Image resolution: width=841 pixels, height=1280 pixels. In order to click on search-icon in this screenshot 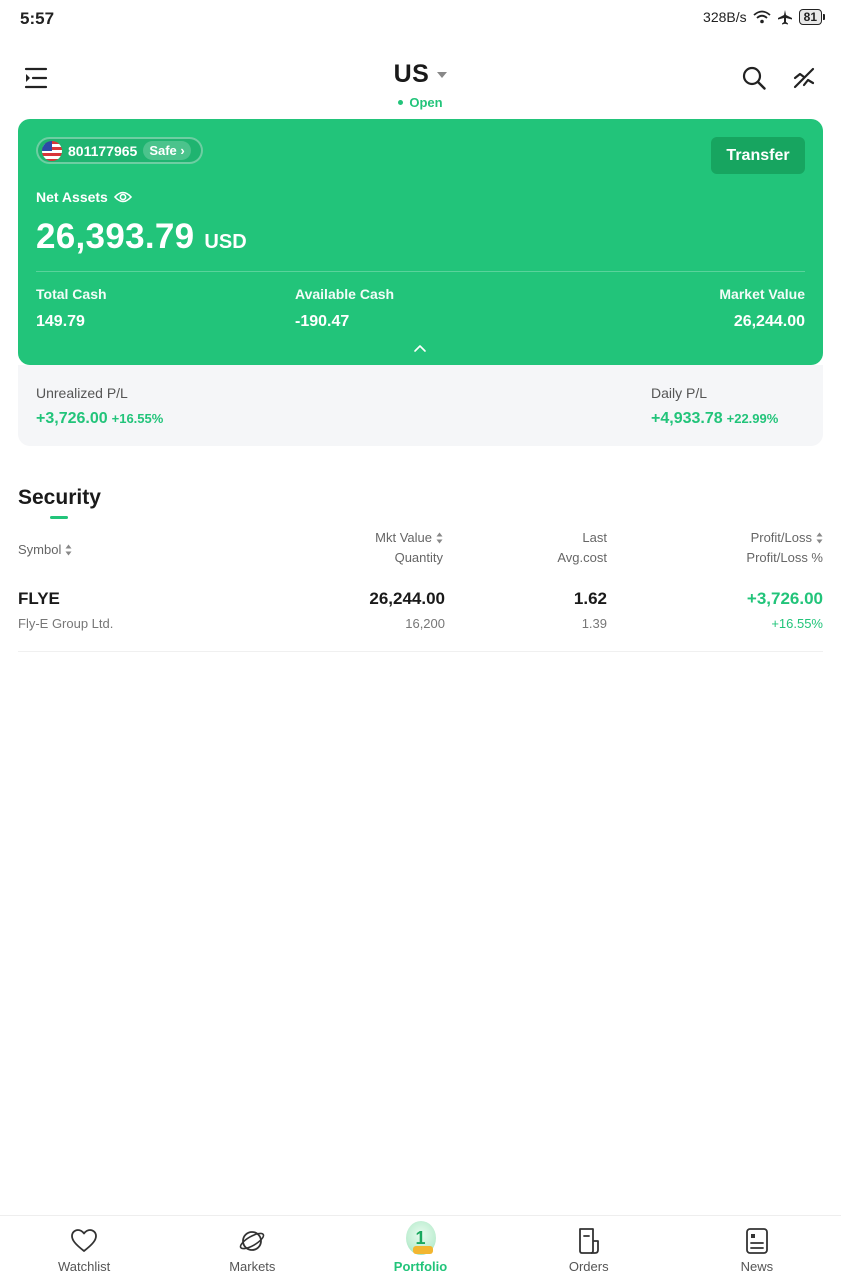, I will do `click(754, 78)`.